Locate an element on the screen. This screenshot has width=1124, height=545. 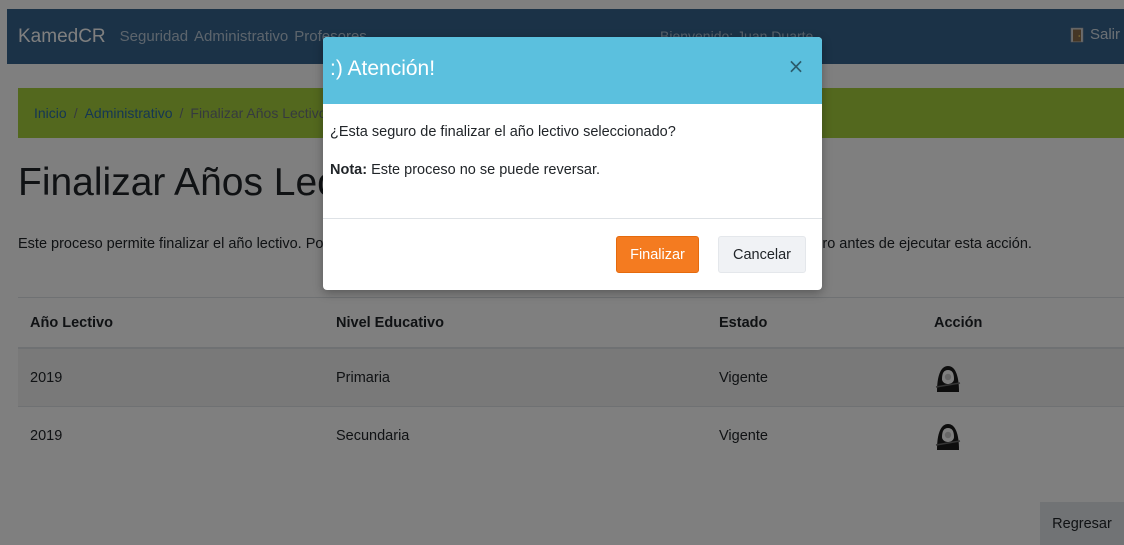
note-text: Este proceso no se puede reversar. is located at coordinates (484, 170).